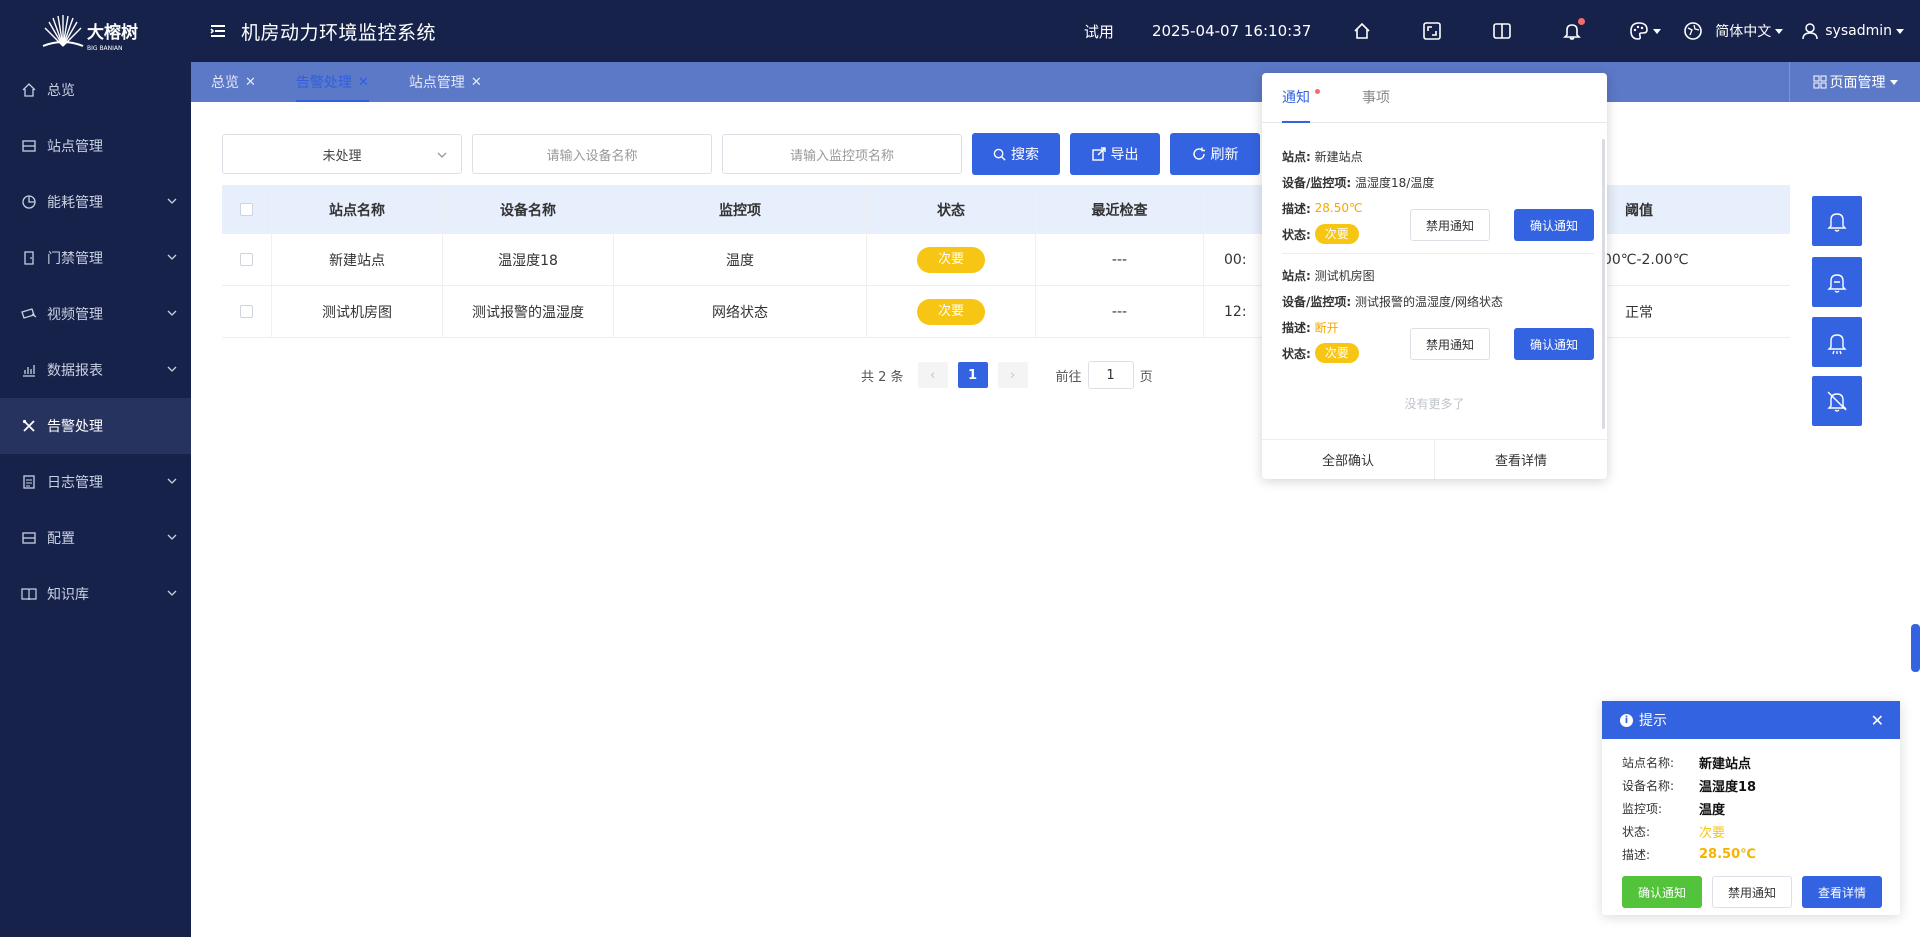 This screenshot has width=1920, height=937. Describe the element at coordinates (95, 90) in the screenshot. I see `sidebar-item-overview: 总览` at that location.